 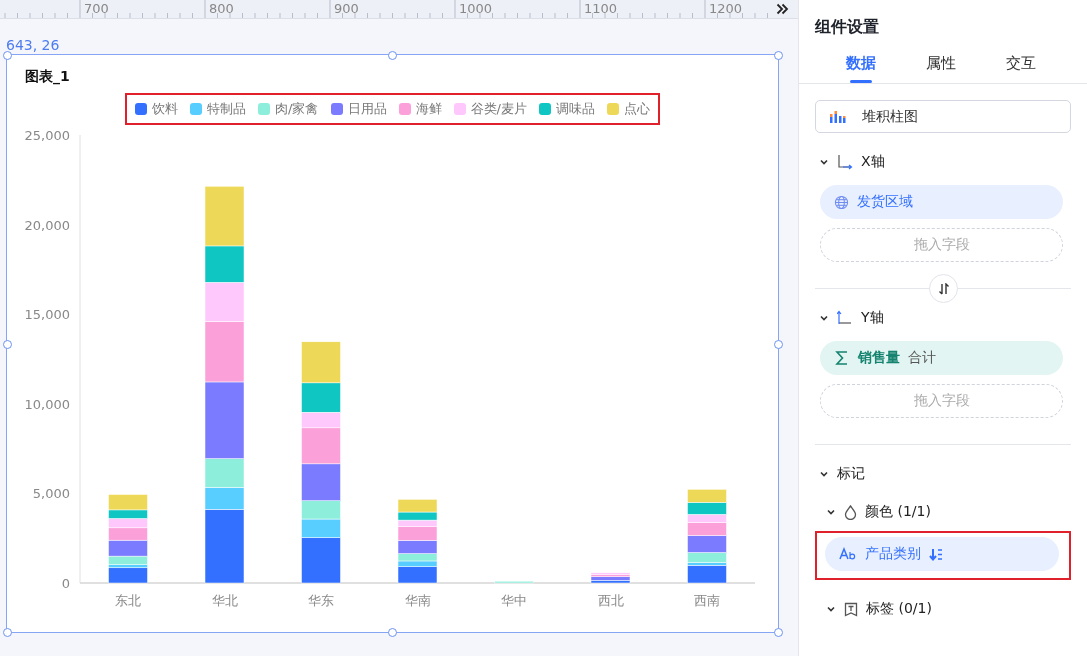 I want to click on legend-label: 特制品, so click(x=227, y=109).